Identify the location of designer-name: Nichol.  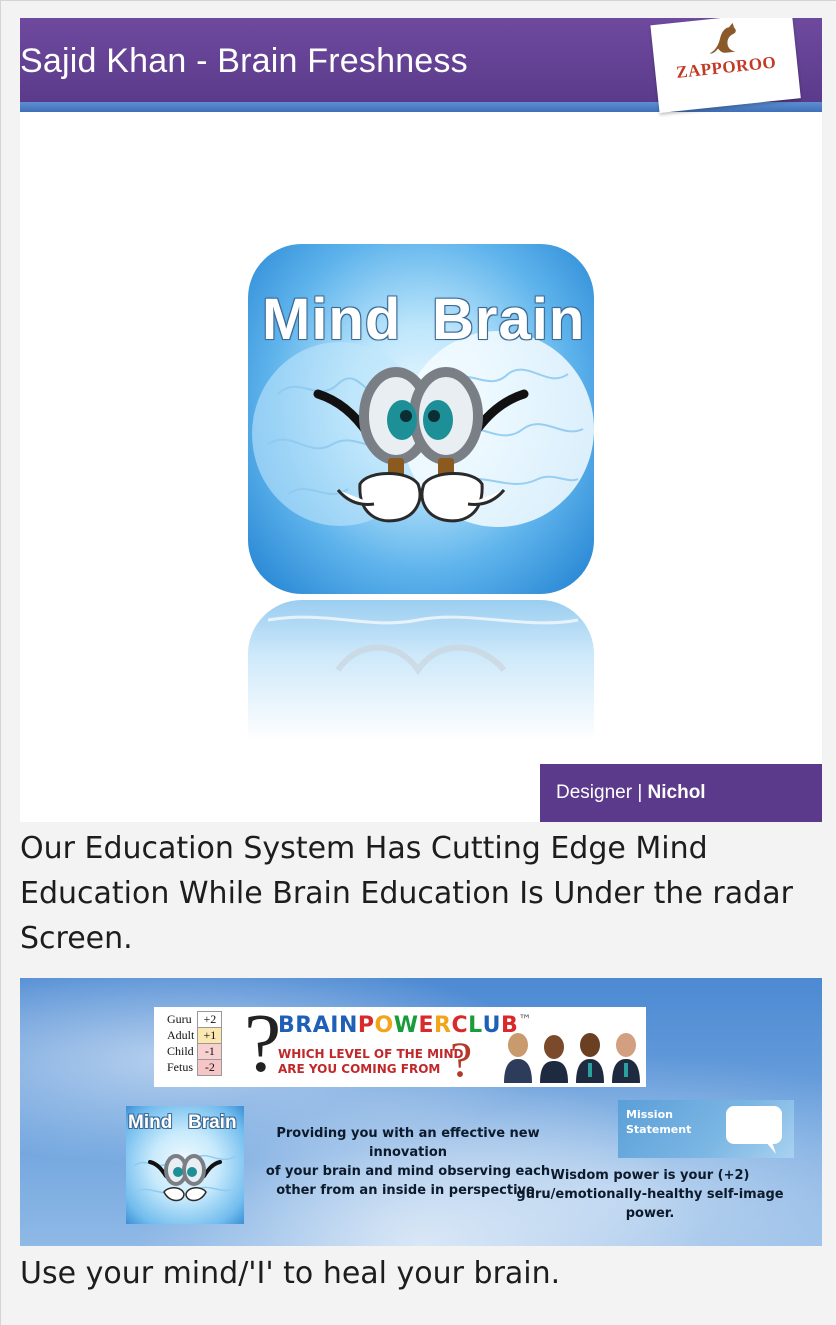
(676, 792).